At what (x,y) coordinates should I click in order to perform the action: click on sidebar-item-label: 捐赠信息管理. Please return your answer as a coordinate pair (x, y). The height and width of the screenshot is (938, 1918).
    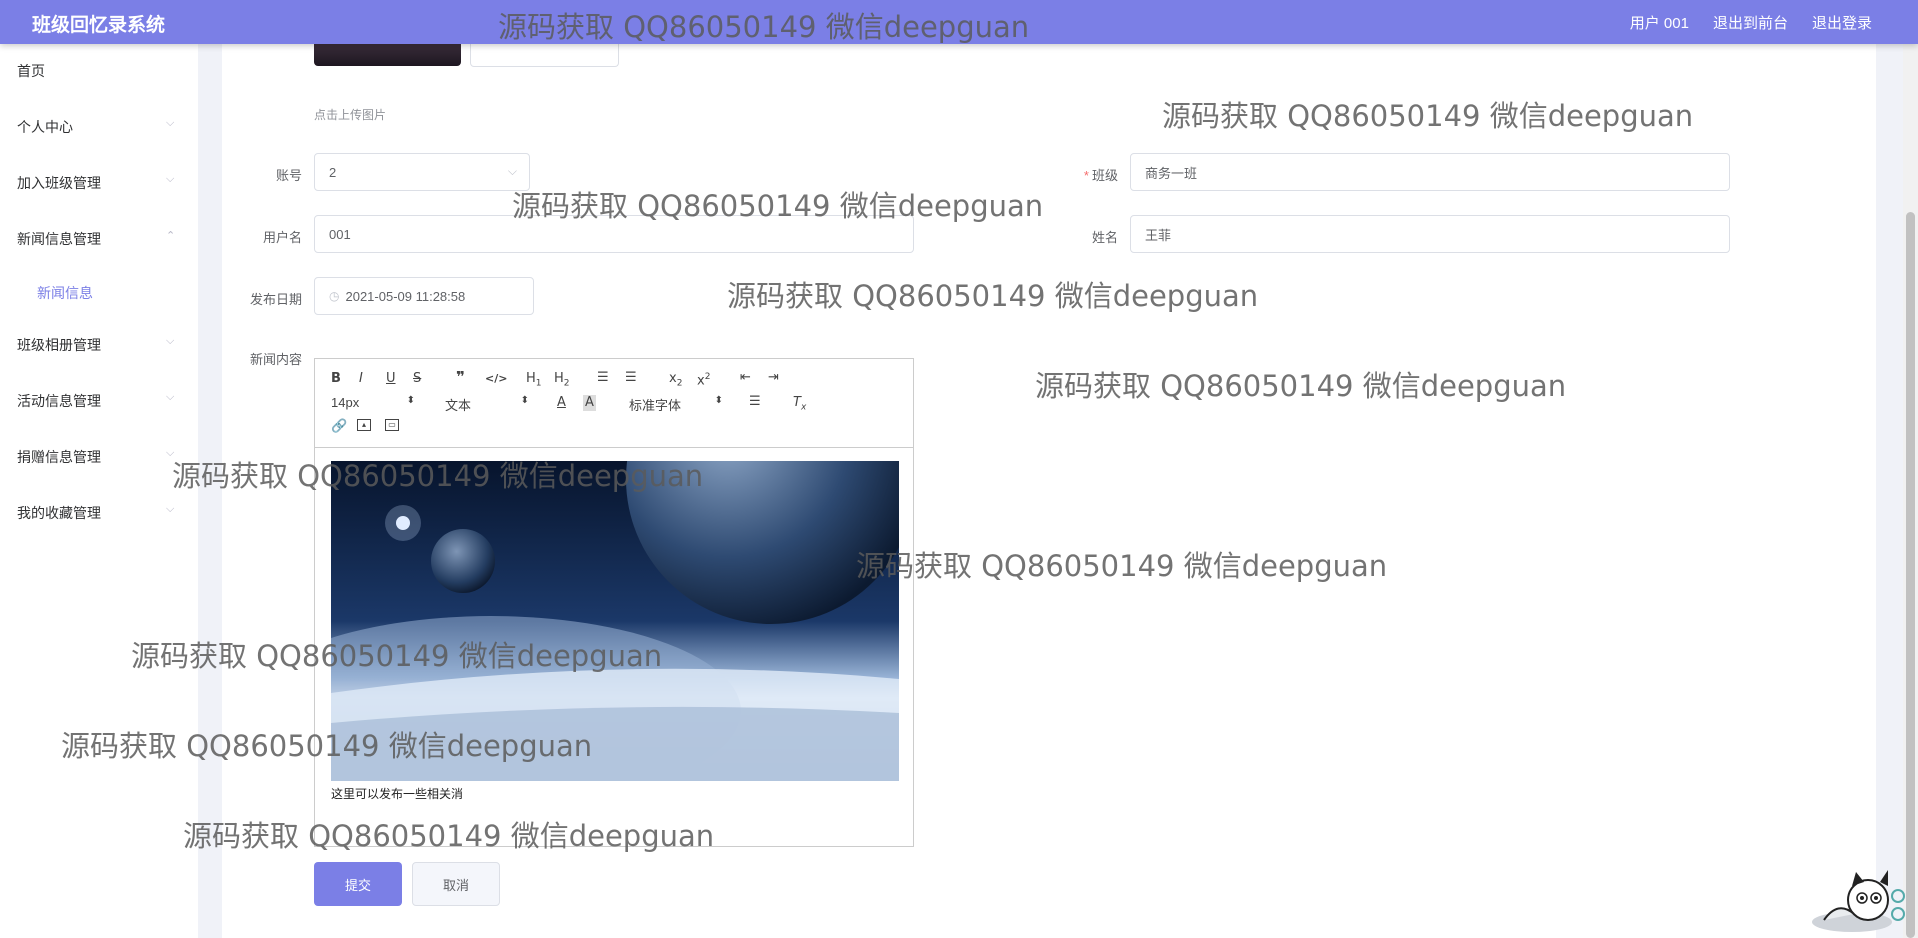
    Looking at the image, I should click on (59, 457).